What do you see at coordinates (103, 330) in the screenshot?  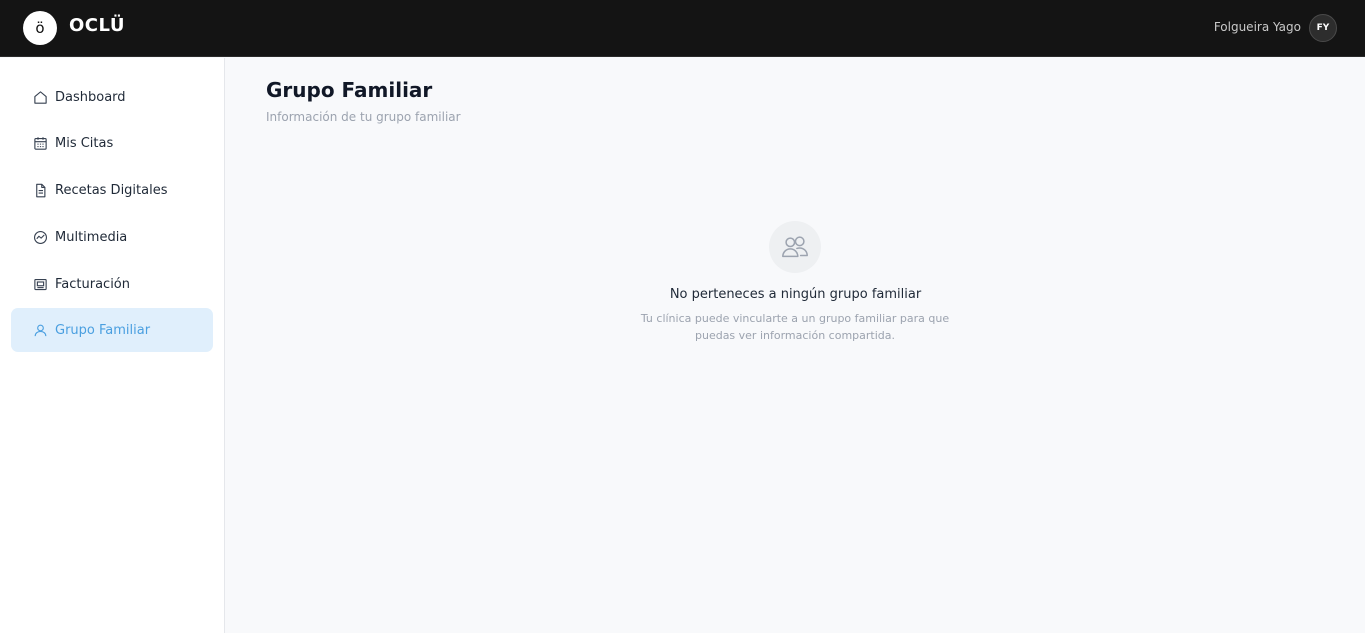 I see `sidebar-item-label: Grupo Familiar` at bounding box center [103, 330].